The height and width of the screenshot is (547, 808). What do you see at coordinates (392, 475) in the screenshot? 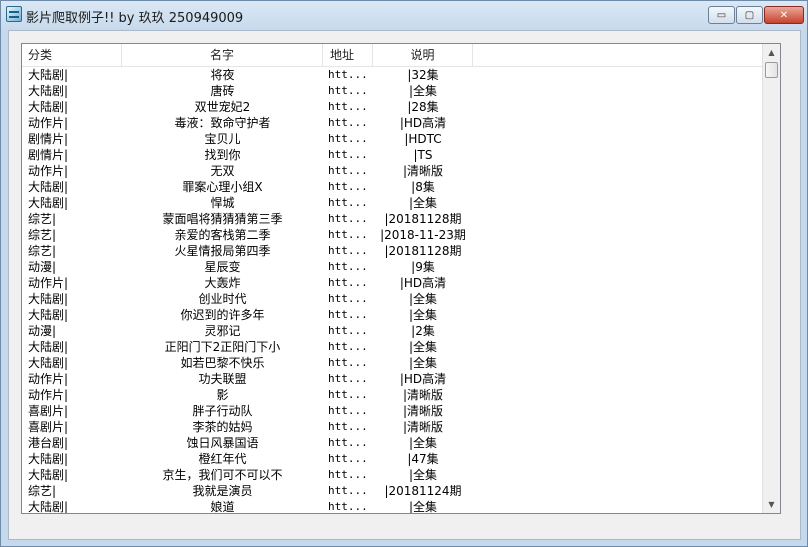
I see `table-row: 大陆剧| 京生，我们可不可以不 htt... |全集` at bounding box center [392, 475].